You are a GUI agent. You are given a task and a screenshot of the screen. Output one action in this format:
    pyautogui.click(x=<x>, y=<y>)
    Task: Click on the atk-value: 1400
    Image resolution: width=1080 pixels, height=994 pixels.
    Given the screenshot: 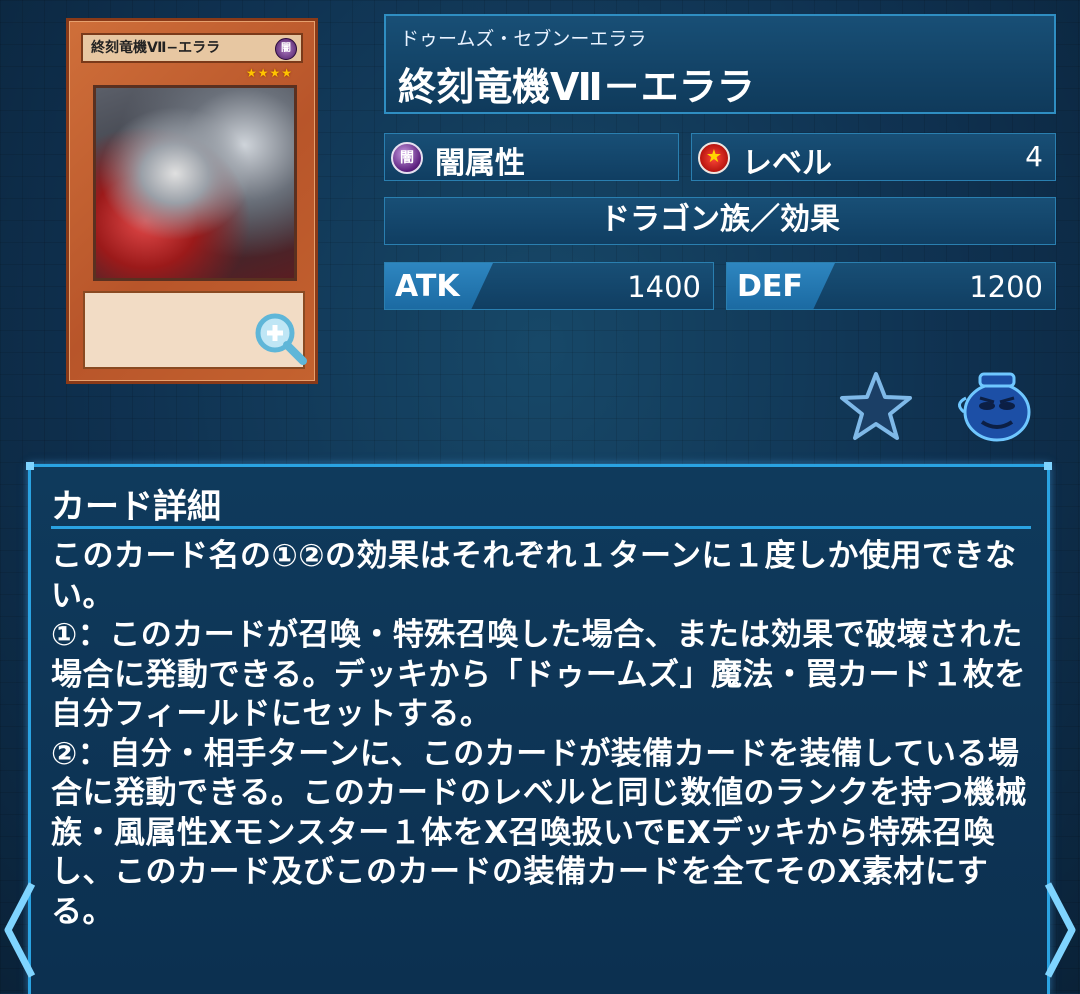 What is the action you would take?
    pyautogui.click(x=664, y=287)
    